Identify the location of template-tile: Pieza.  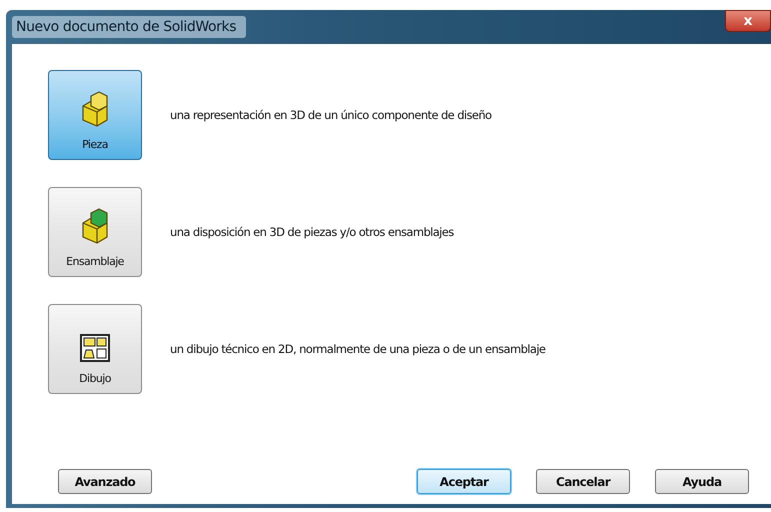
(95, 115).